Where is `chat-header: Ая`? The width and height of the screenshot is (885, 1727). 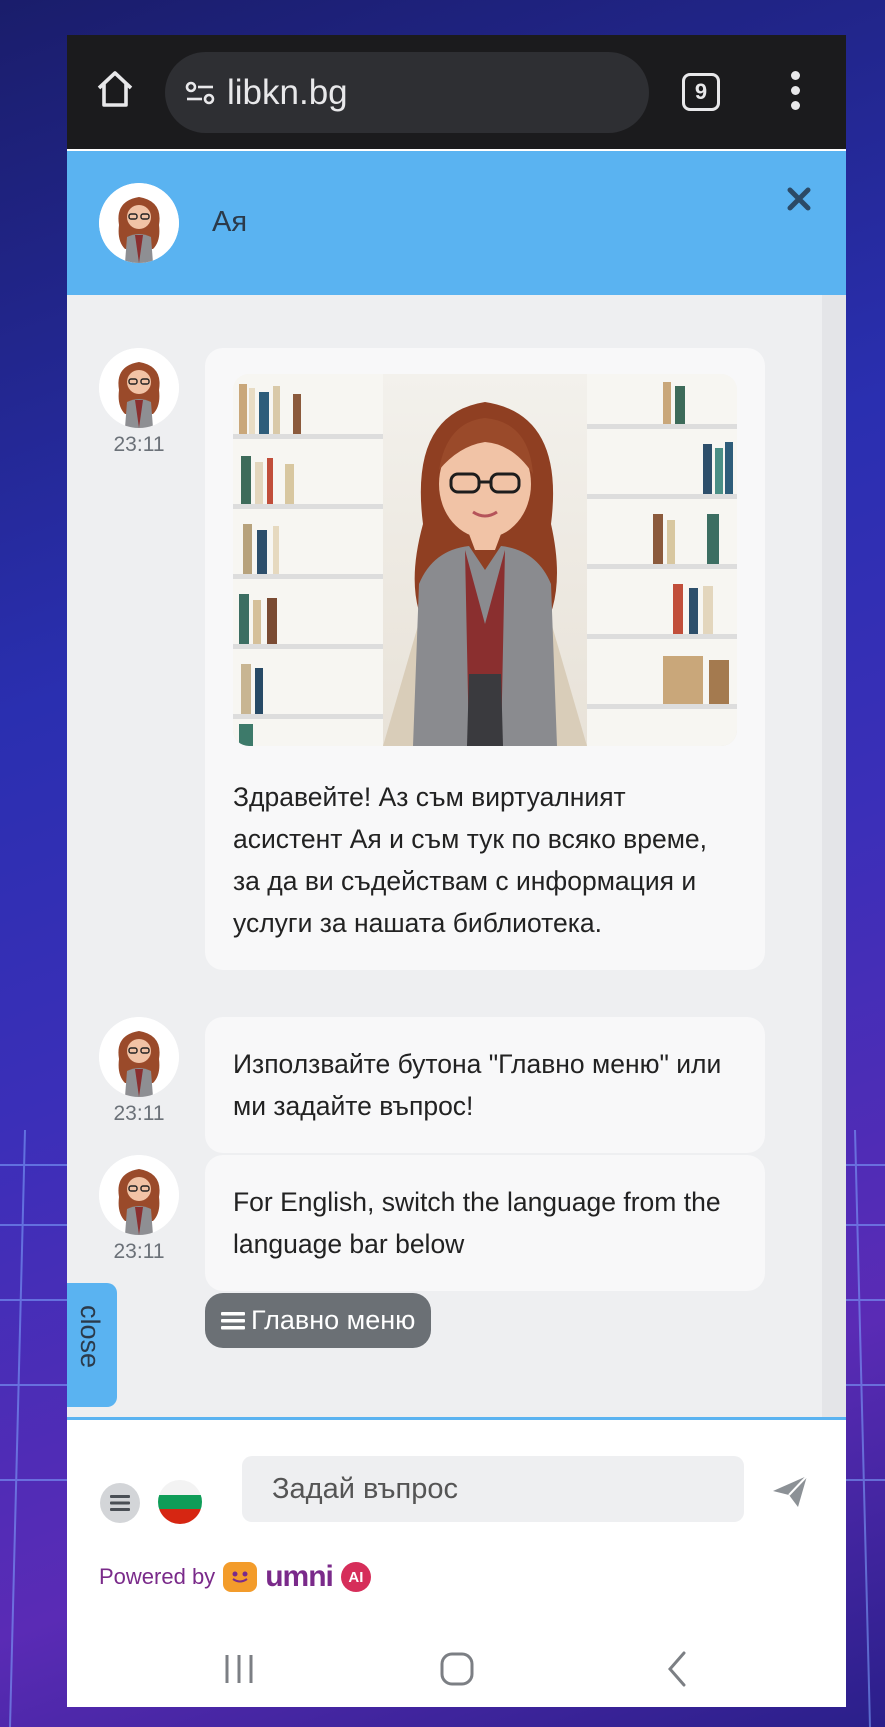
chat-header: Ая is located at coordinates (456, 223).